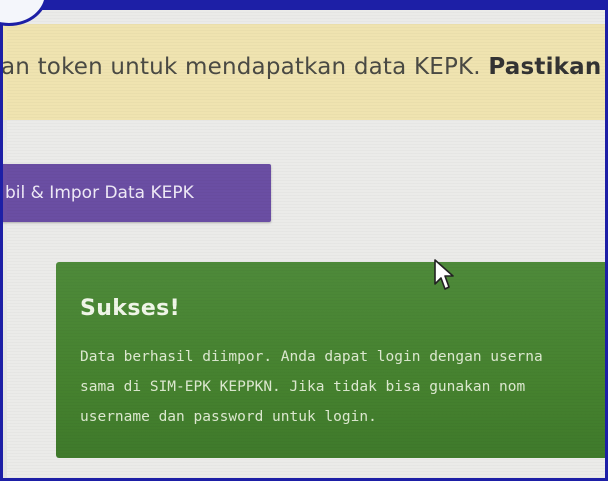 The height and width of the screenshot is (481, 608). I want to click on import-kepk-button: bil & Impor Data KEPK, so click(137, 193).